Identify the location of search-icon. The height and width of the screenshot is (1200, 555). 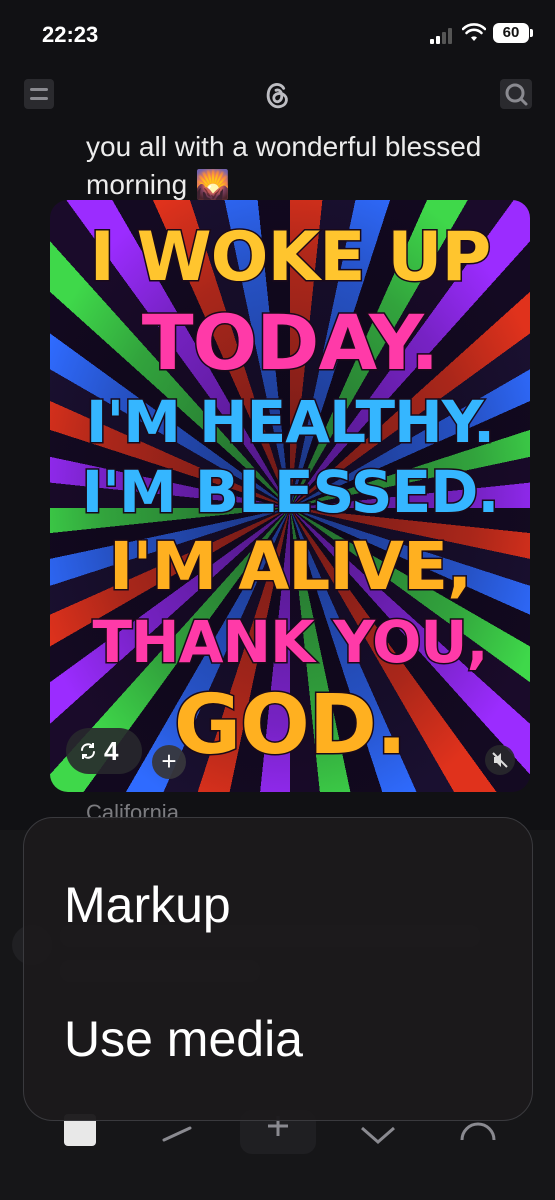
(516, 94).